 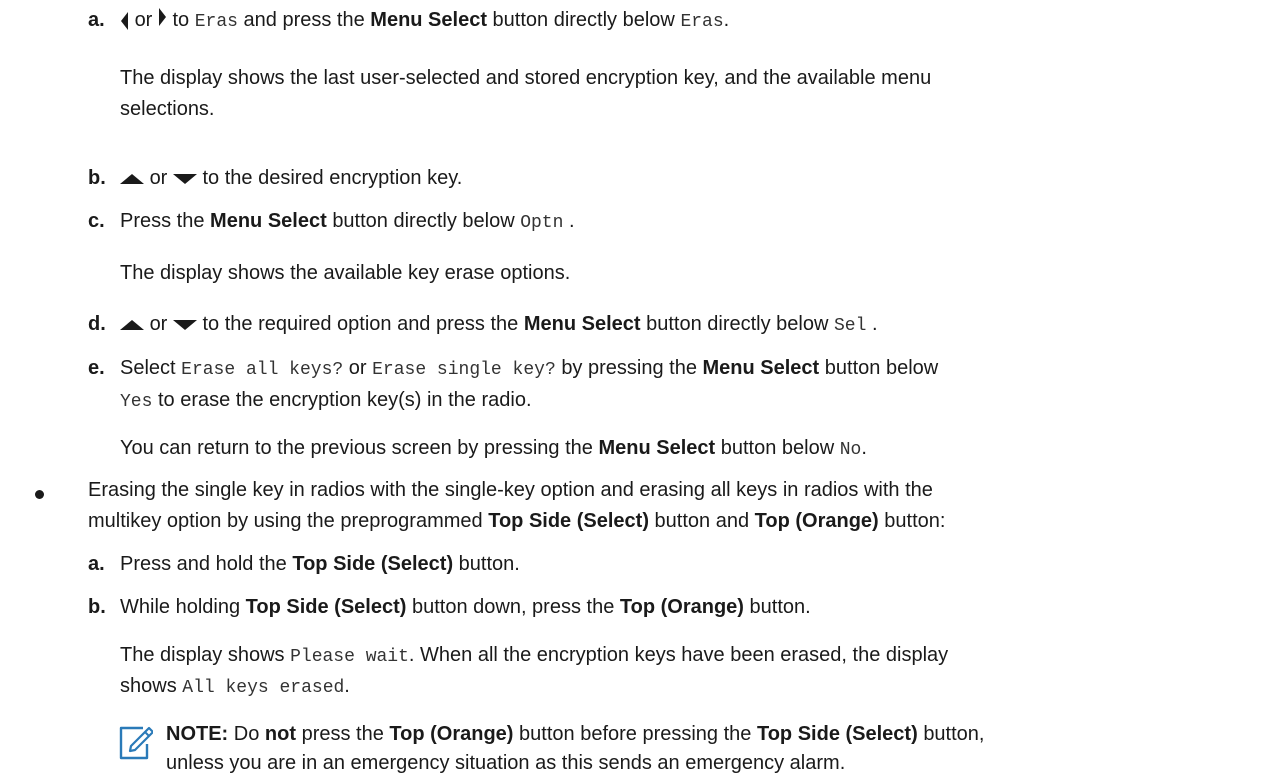 What do you see at coordinates (136, 402) in the screenshot?
I see `menu-code-yes: Yes` at bounding box center [136, 402].